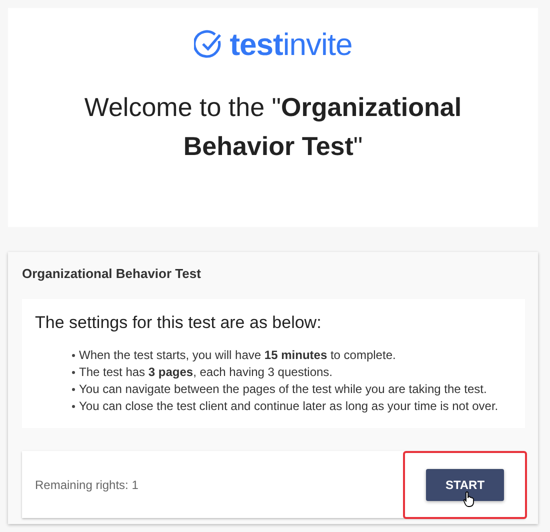  I want to click on setting-text: The test has 3 pages, each having 3 questions., so click(206, 372).